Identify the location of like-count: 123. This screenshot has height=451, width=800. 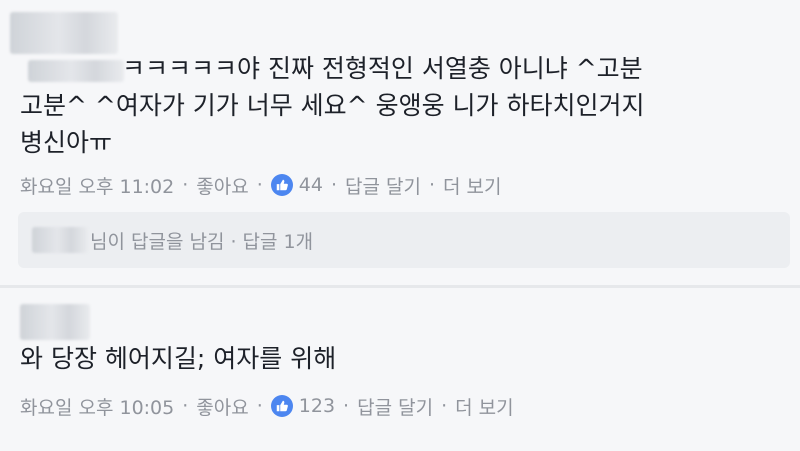
(317, 406).